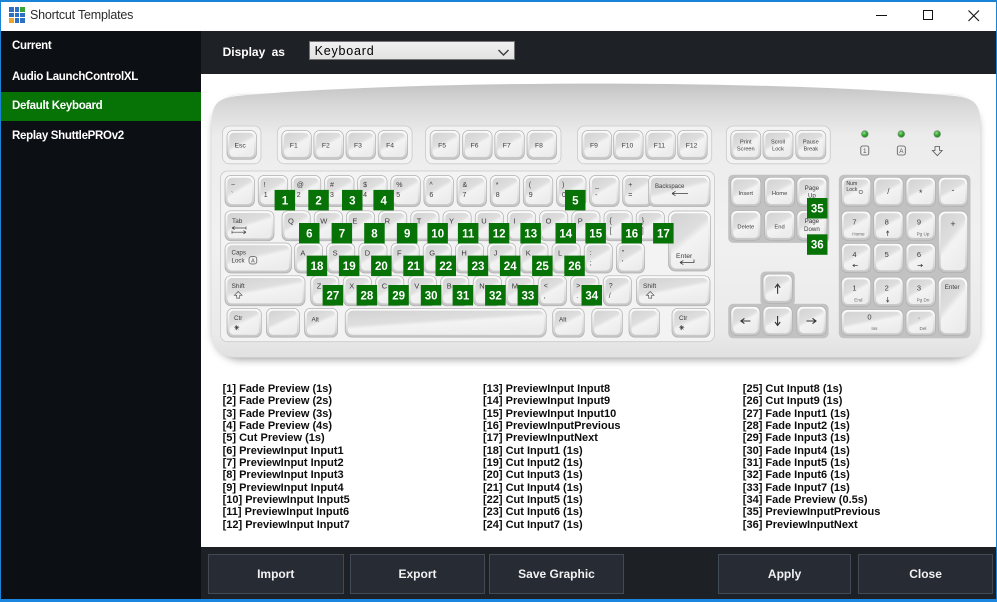  I want to click on svg-text: Down, so click(812, 229).